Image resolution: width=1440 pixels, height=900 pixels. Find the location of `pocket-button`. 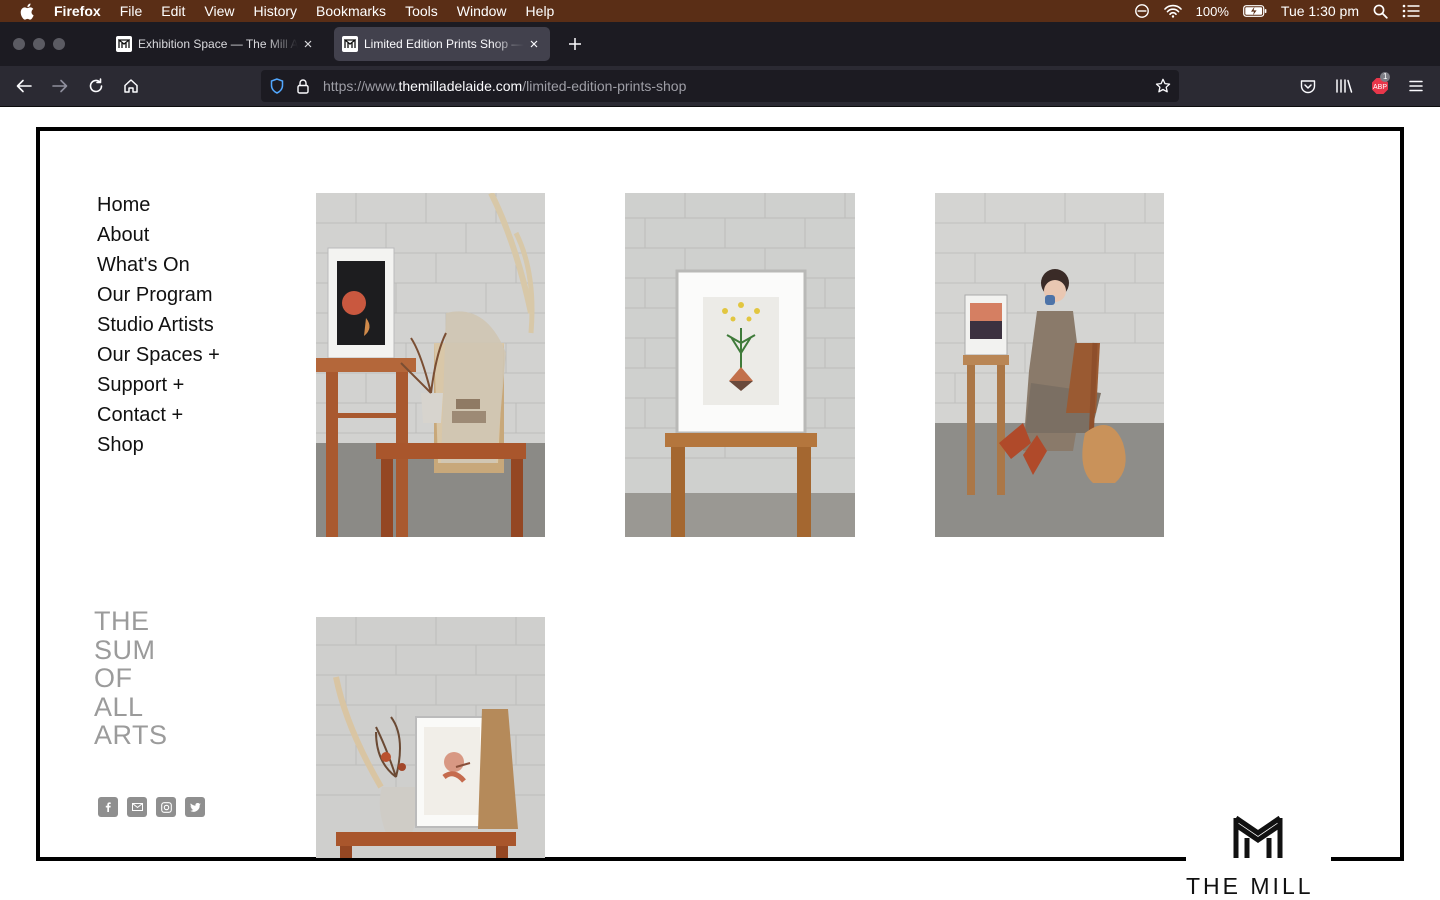

pocket-button is located at coordinates (1308, 86).